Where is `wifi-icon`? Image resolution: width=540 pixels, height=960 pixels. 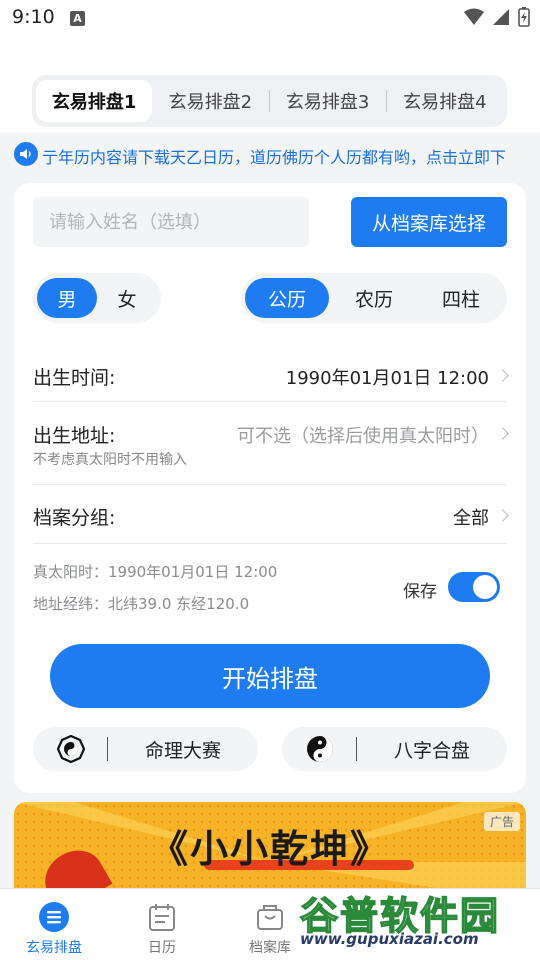
wifi-icon is located at coordinates (474, 16).